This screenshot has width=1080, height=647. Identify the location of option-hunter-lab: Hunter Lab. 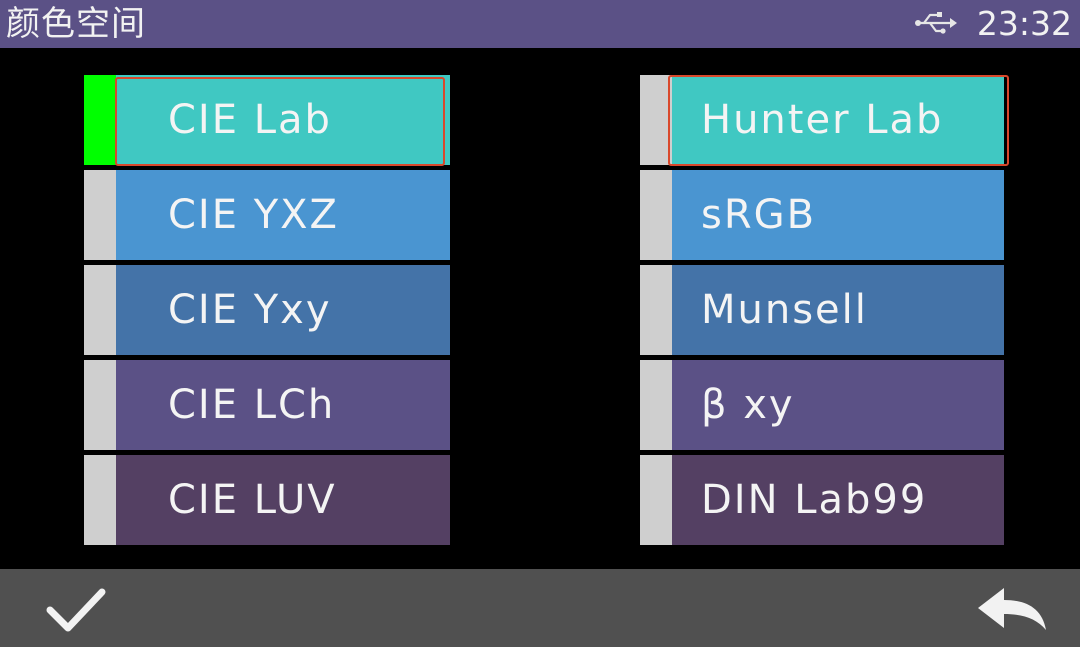
(822, 120).